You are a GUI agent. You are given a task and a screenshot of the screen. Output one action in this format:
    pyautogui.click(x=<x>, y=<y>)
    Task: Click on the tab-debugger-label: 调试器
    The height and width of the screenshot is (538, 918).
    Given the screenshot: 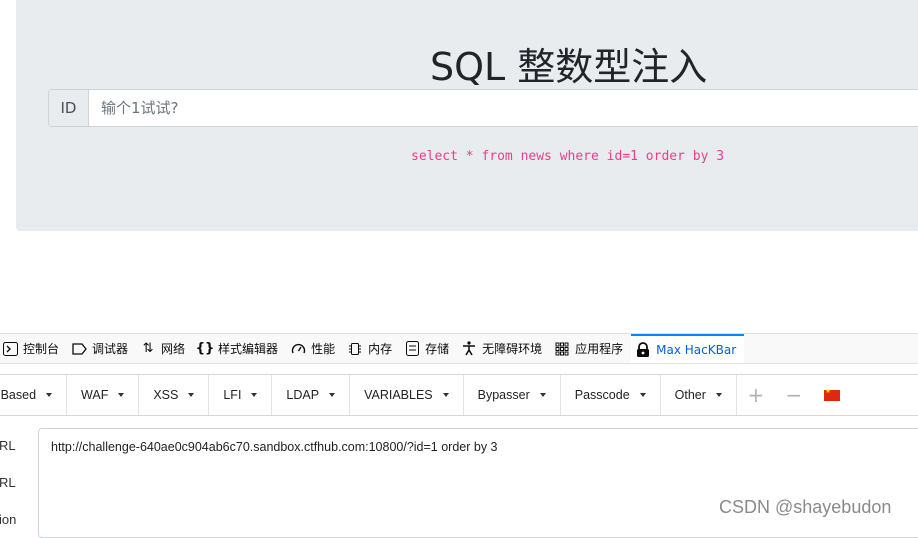 What is the action you would take?
    pyautogui.click(x=110, y=349)
    